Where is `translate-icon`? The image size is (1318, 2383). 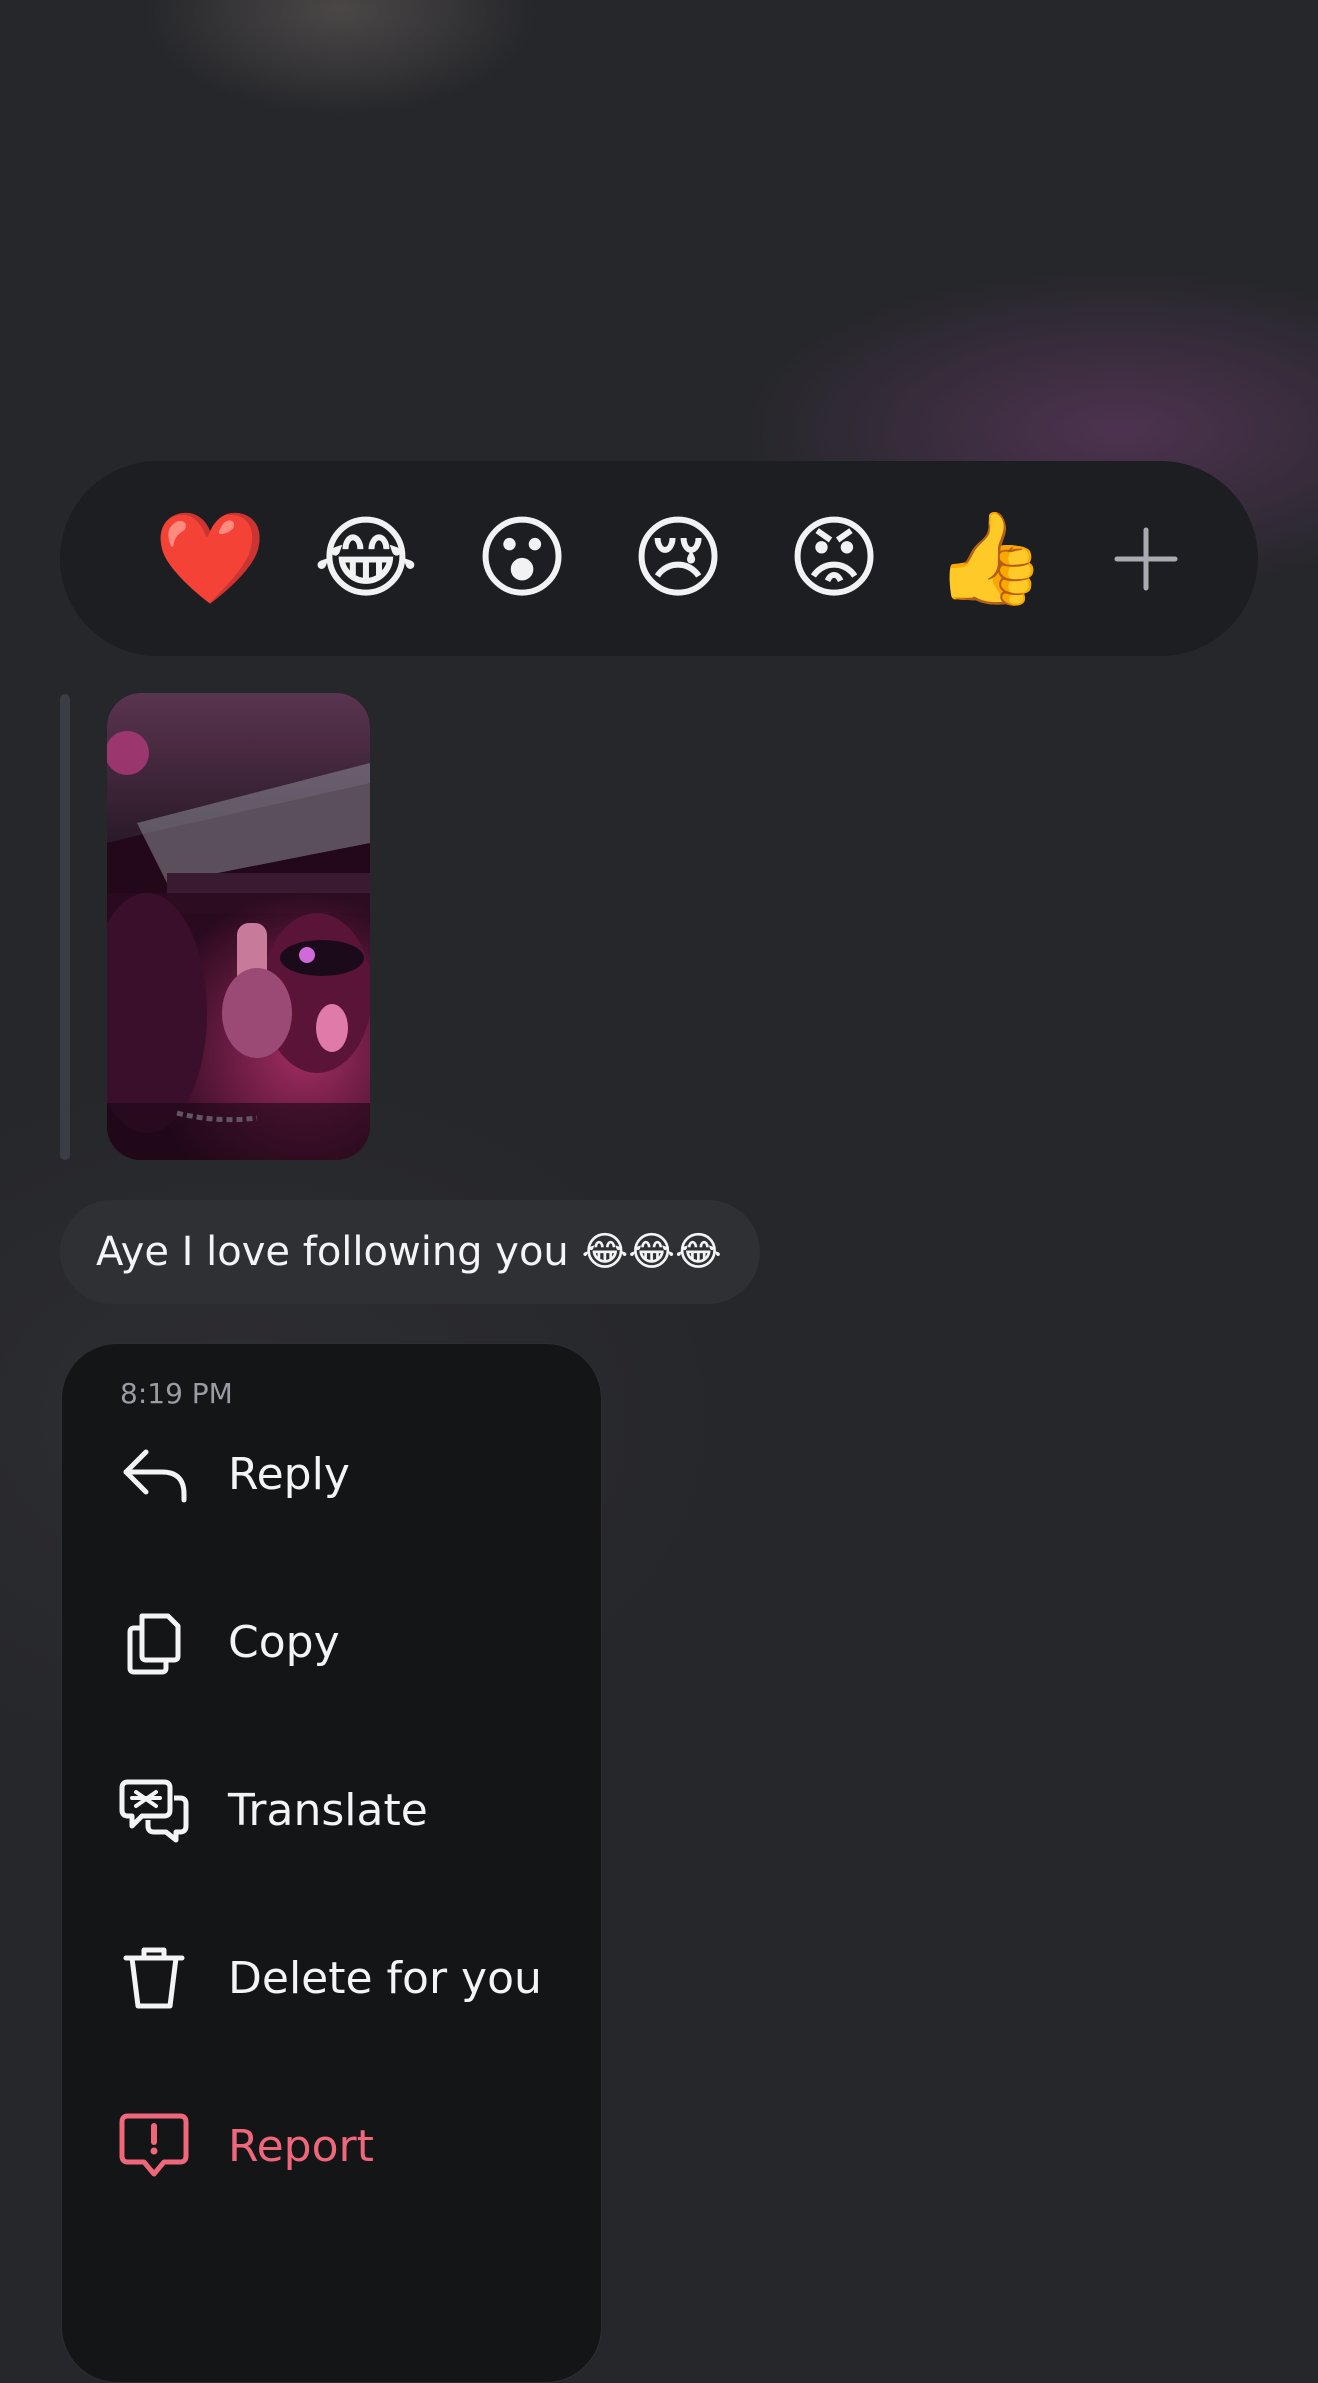 translate-icon is located at coordinates (154, 1810).